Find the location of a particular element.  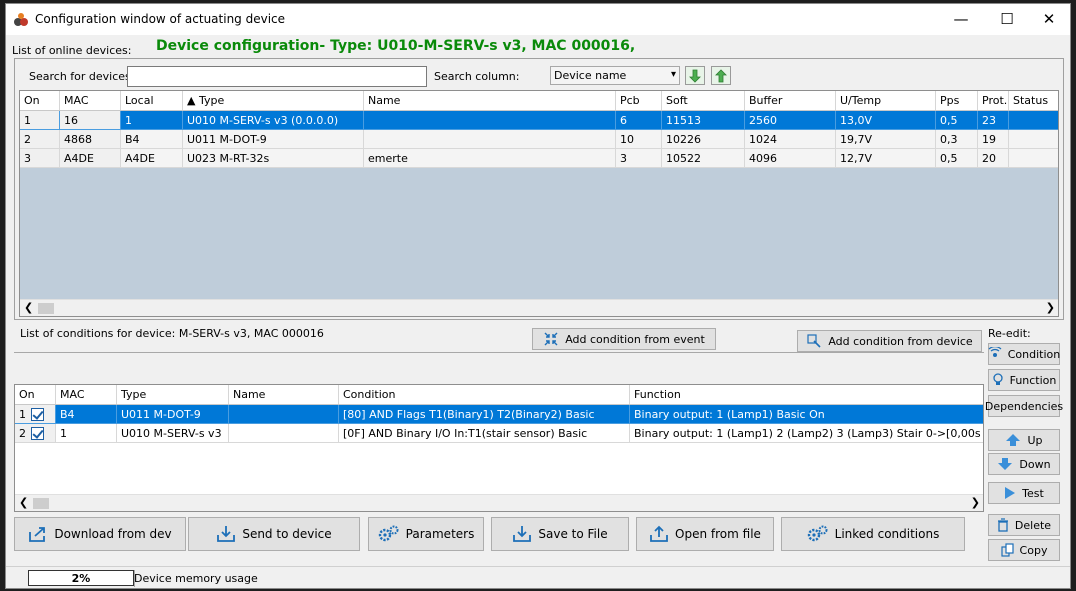

app-icon is located at coordinates (21, 19).